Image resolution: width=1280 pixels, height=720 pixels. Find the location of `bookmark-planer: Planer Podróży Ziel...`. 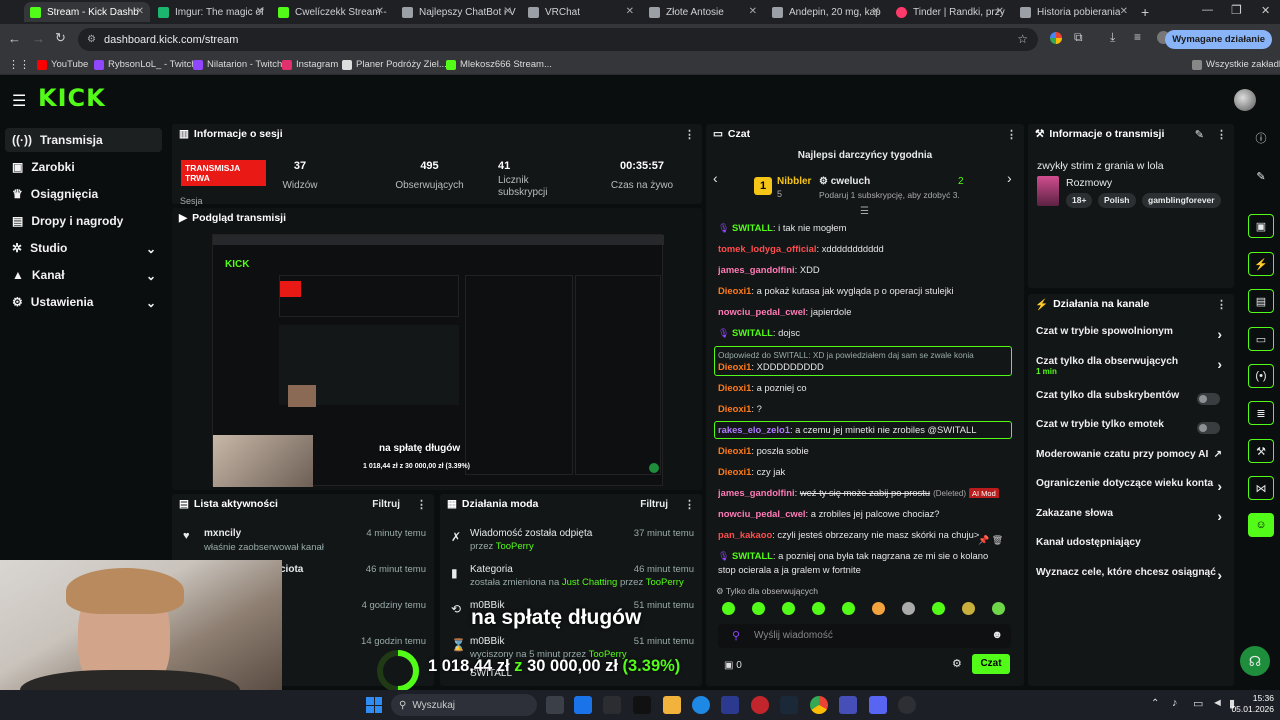

bookmark-planer: Planer Podróży Ziel... is located at coordinates (394, 64).